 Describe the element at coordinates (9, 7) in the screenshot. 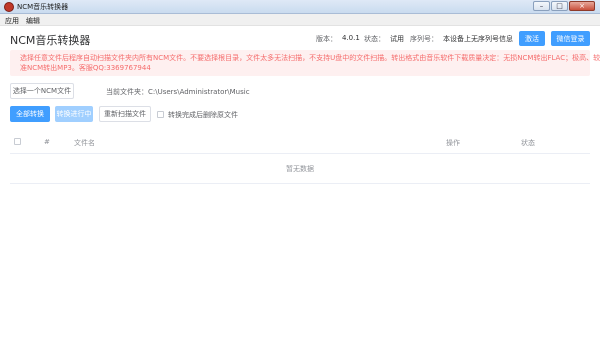

I see `app-icon` at that location.